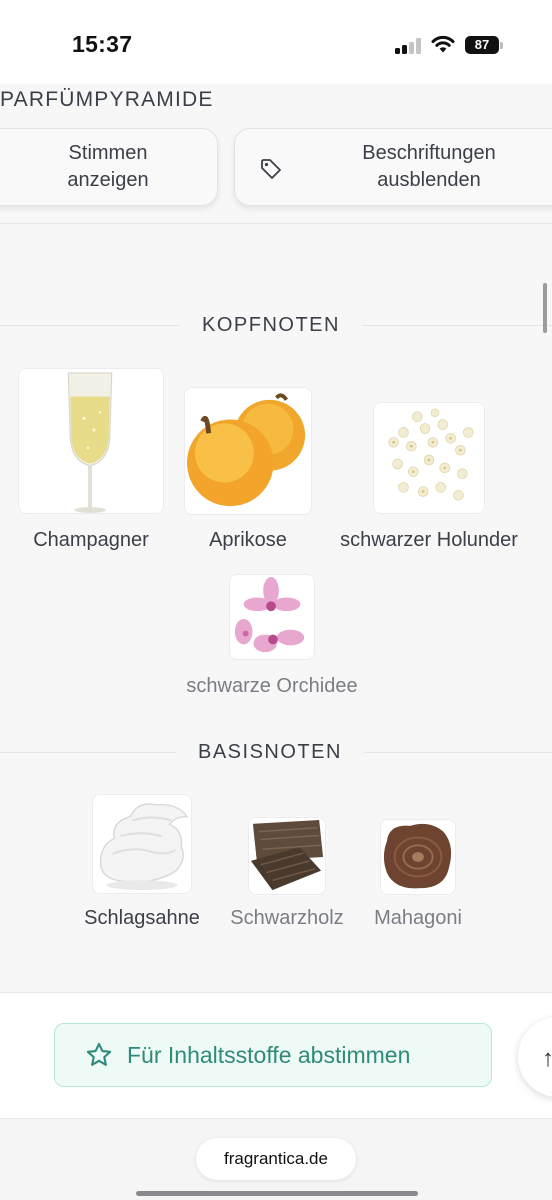 The height and width of the screenshot is (1200, 552). I want to click on dark-wood-note-image, so click(287, 856).